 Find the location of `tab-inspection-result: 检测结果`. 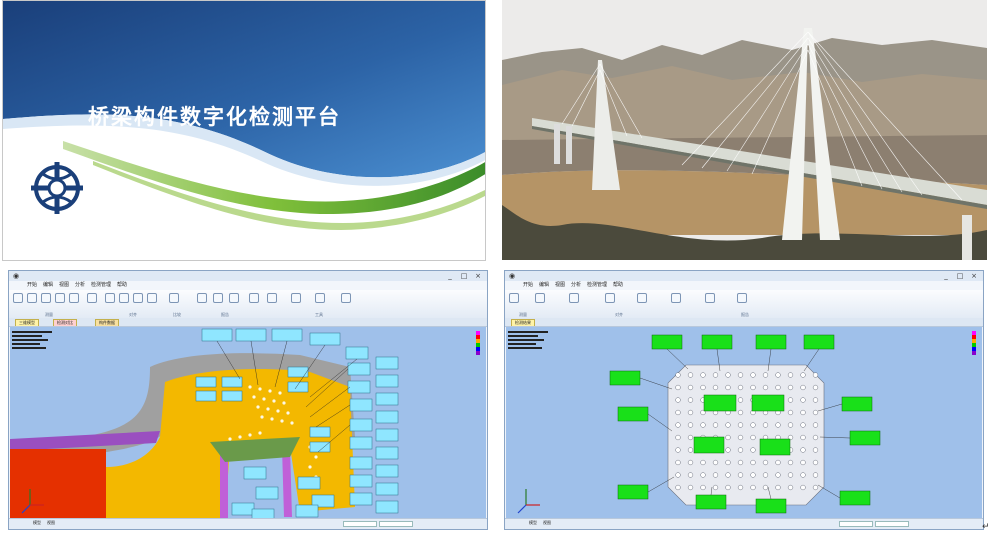

tab-inspection-result: 检测结果 is located at coordinates (523, 322).